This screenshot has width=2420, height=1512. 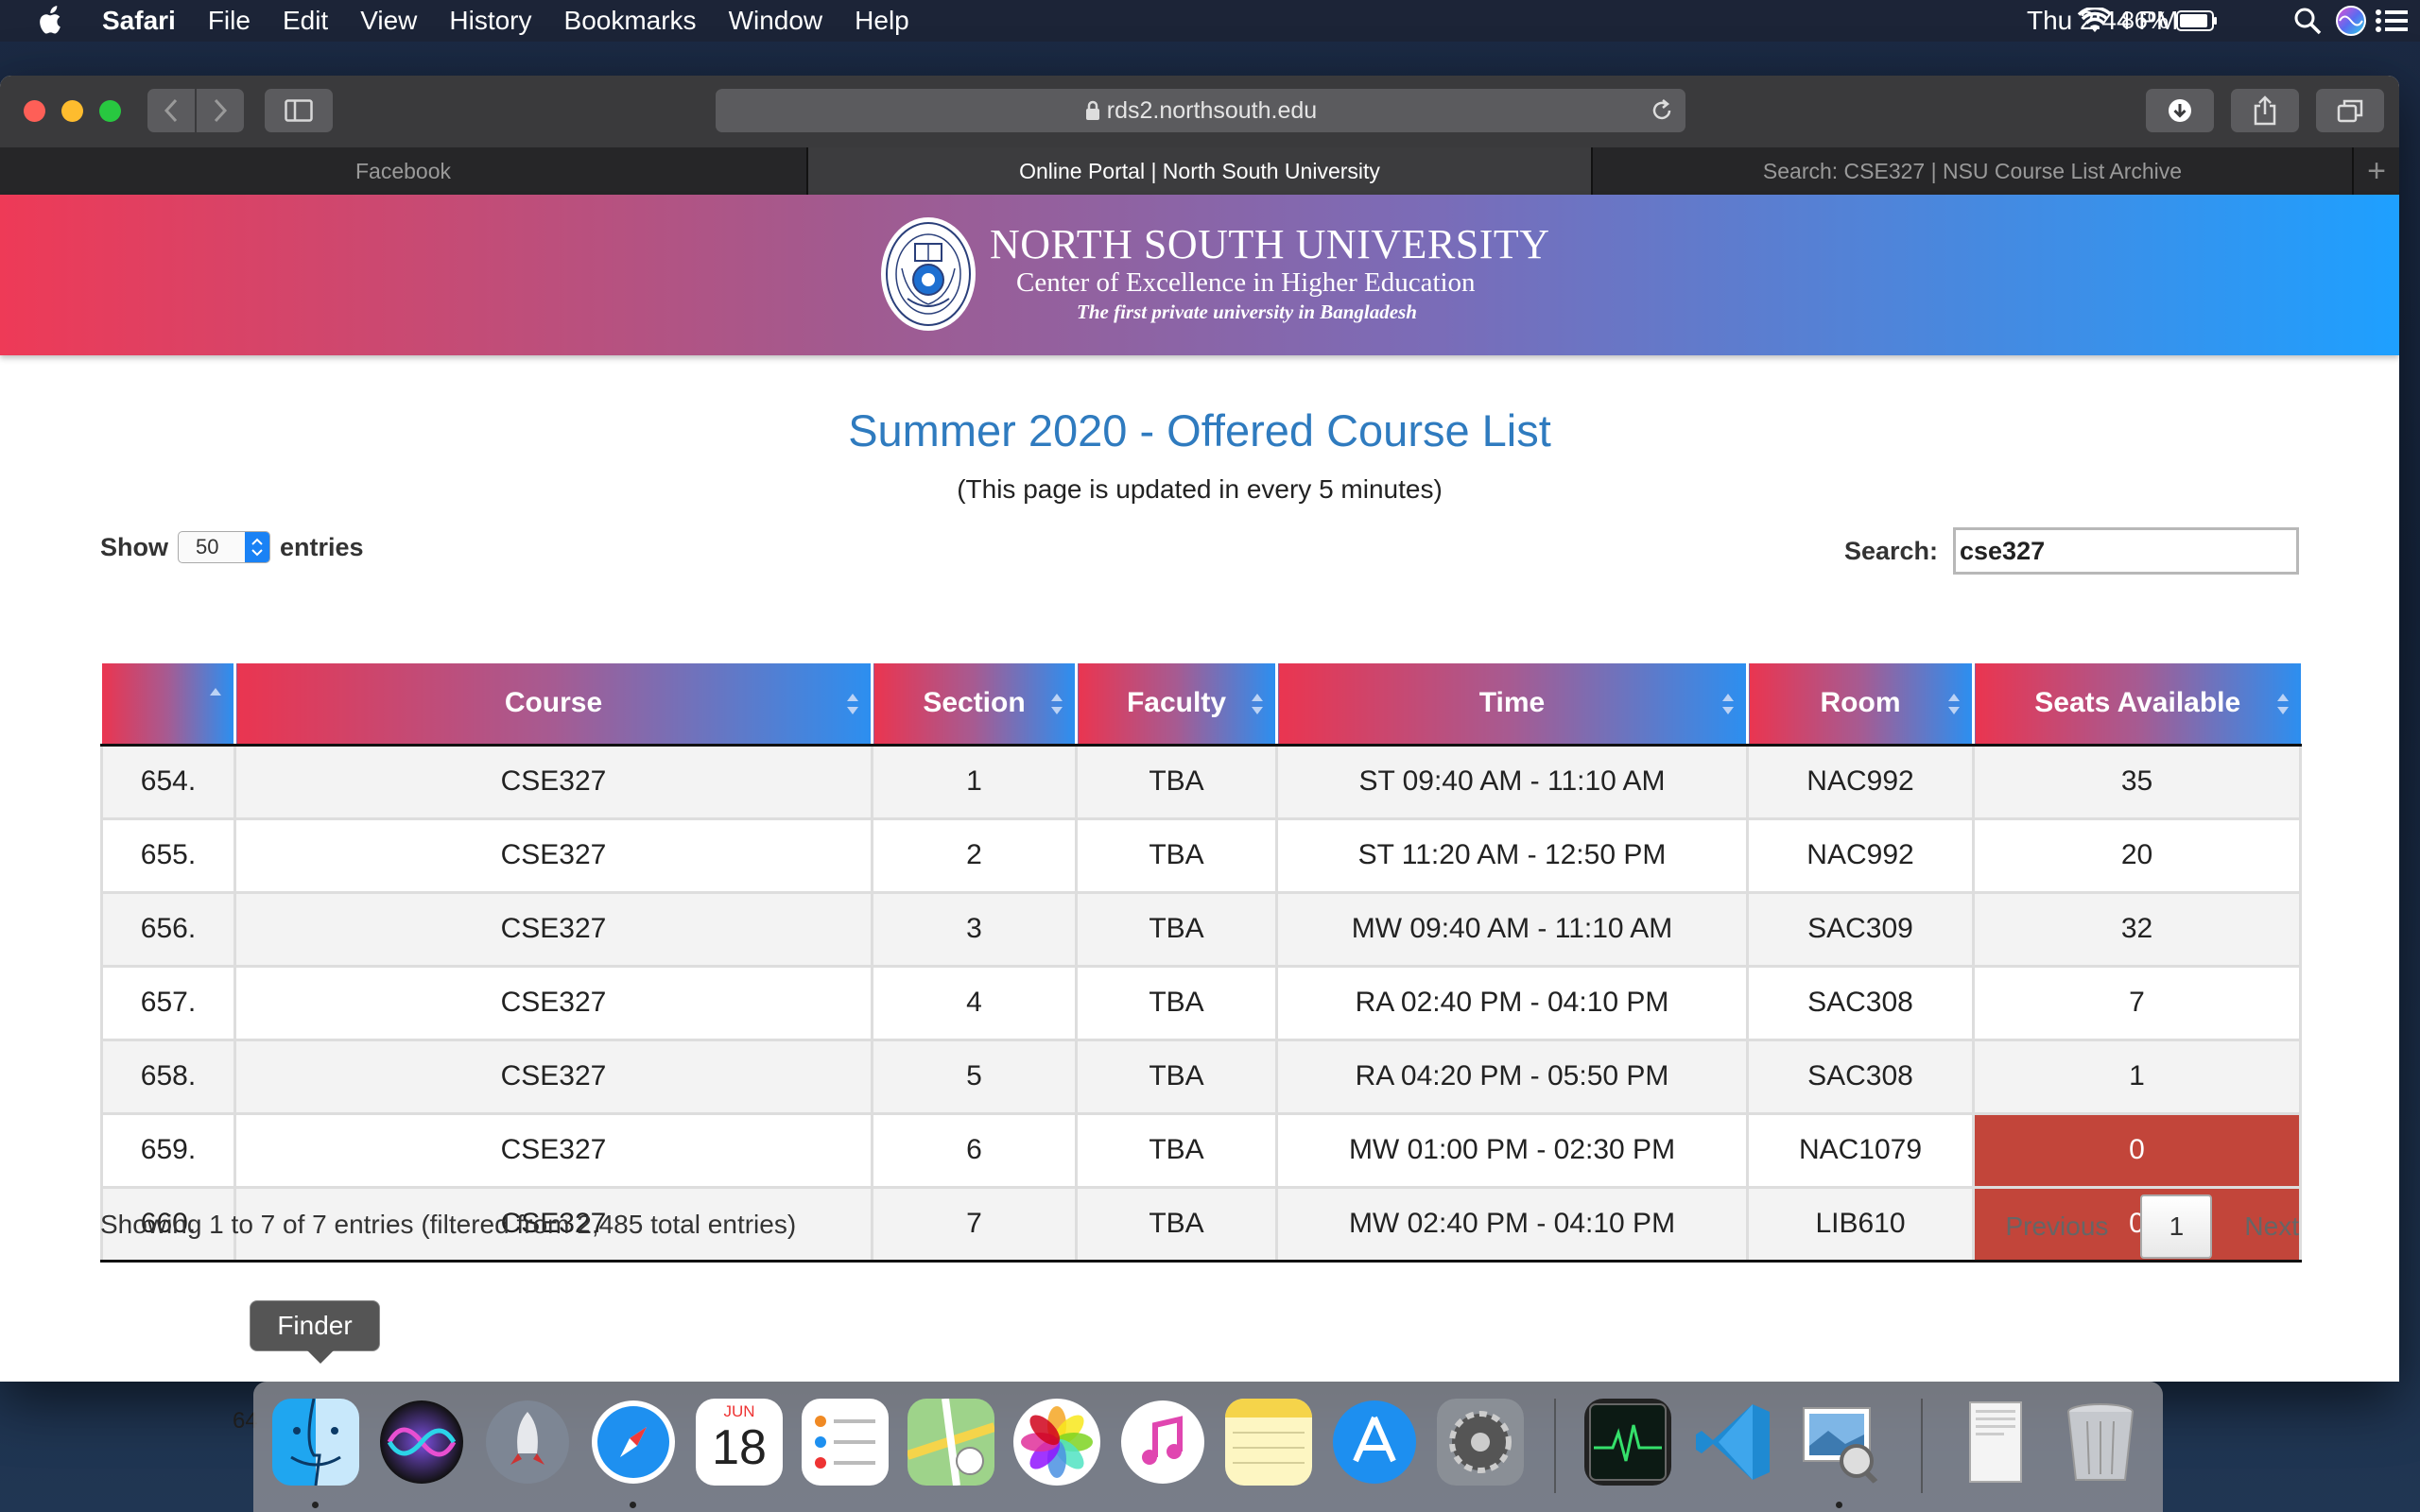 What do you see at coordinates (1512, 1225) in the screenshot?
I see `time-cell: MW 02:40 PM - 04:10 PM` at bounding box center [1512, 1225].